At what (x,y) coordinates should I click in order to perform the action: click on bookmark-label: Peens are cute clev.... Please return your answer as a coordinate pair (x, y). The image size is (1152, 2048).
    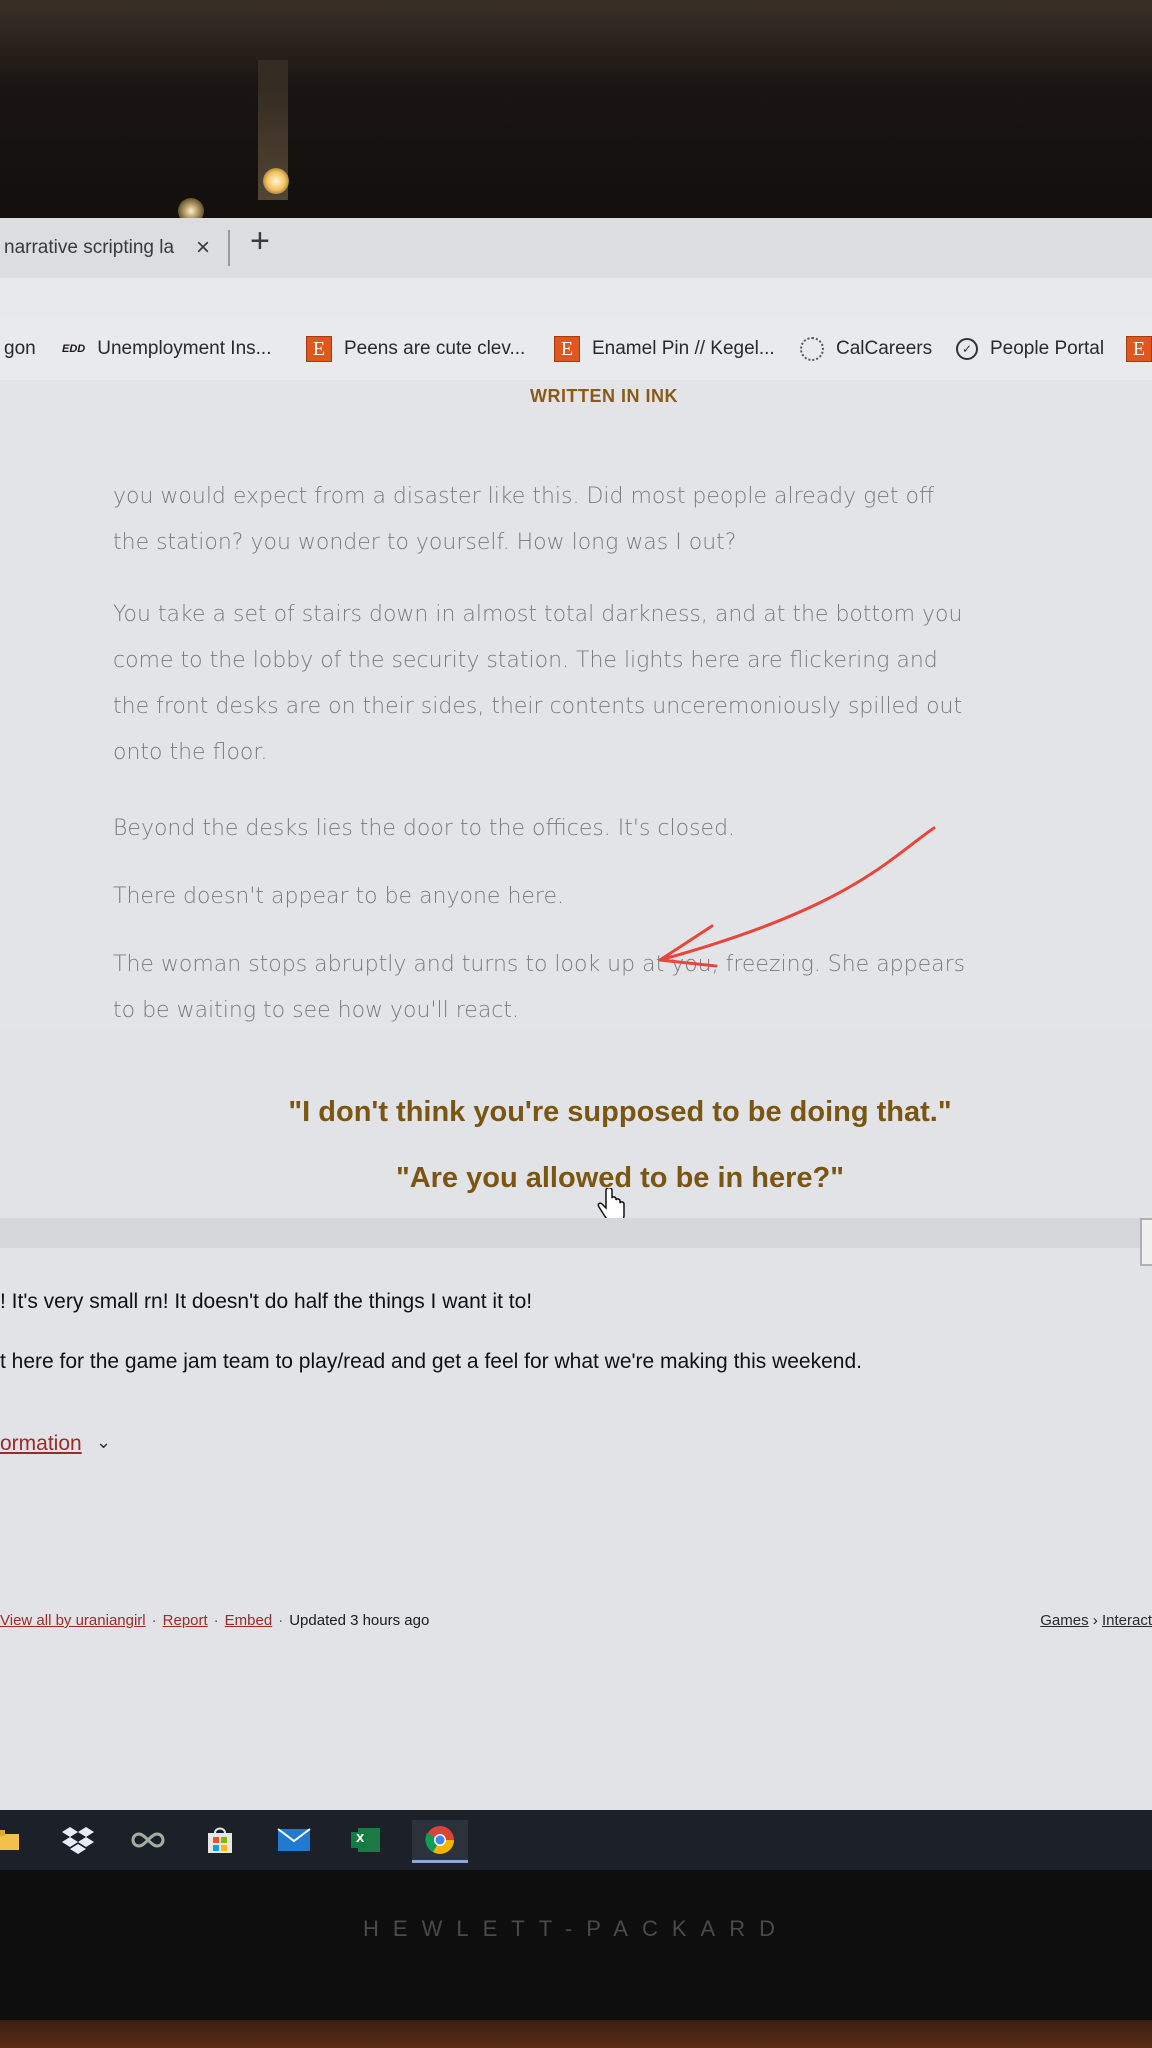
    Looking at the image, I should click on (435, 348).